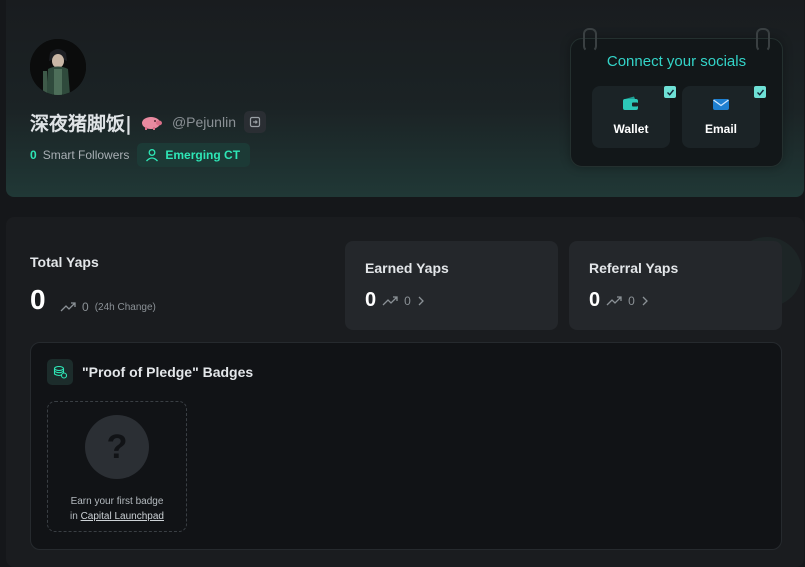 The image size is (805, 567). What do you see at coordinates (125, 307) in the screenshot?
I see `total-change-note: (24h Change)` at bounding box center [125, 307].